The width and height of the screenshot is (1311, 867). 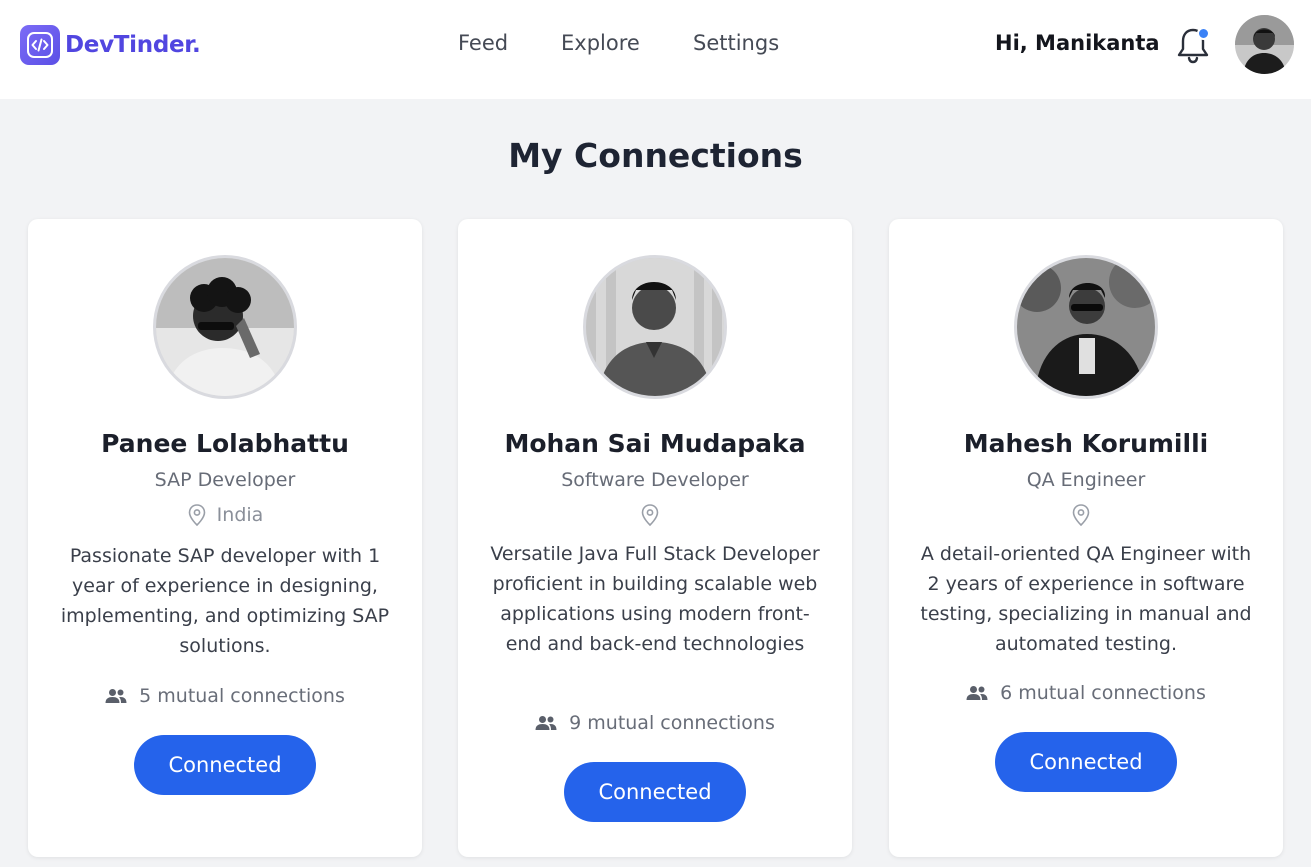 What do you see at coordinates (655, 480) in the screenshot?
I see `connection-role: Software Developer` at bounding box center [655, 480].